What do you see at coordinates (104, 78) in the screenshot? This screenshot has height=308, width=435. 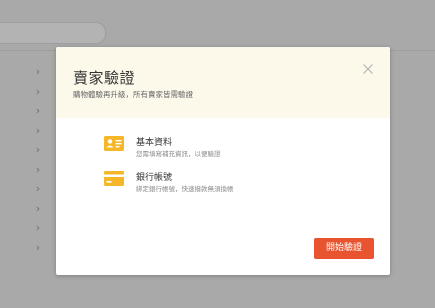 I see `modal-title: 賣家驗證` at bounding box center [104, 78].